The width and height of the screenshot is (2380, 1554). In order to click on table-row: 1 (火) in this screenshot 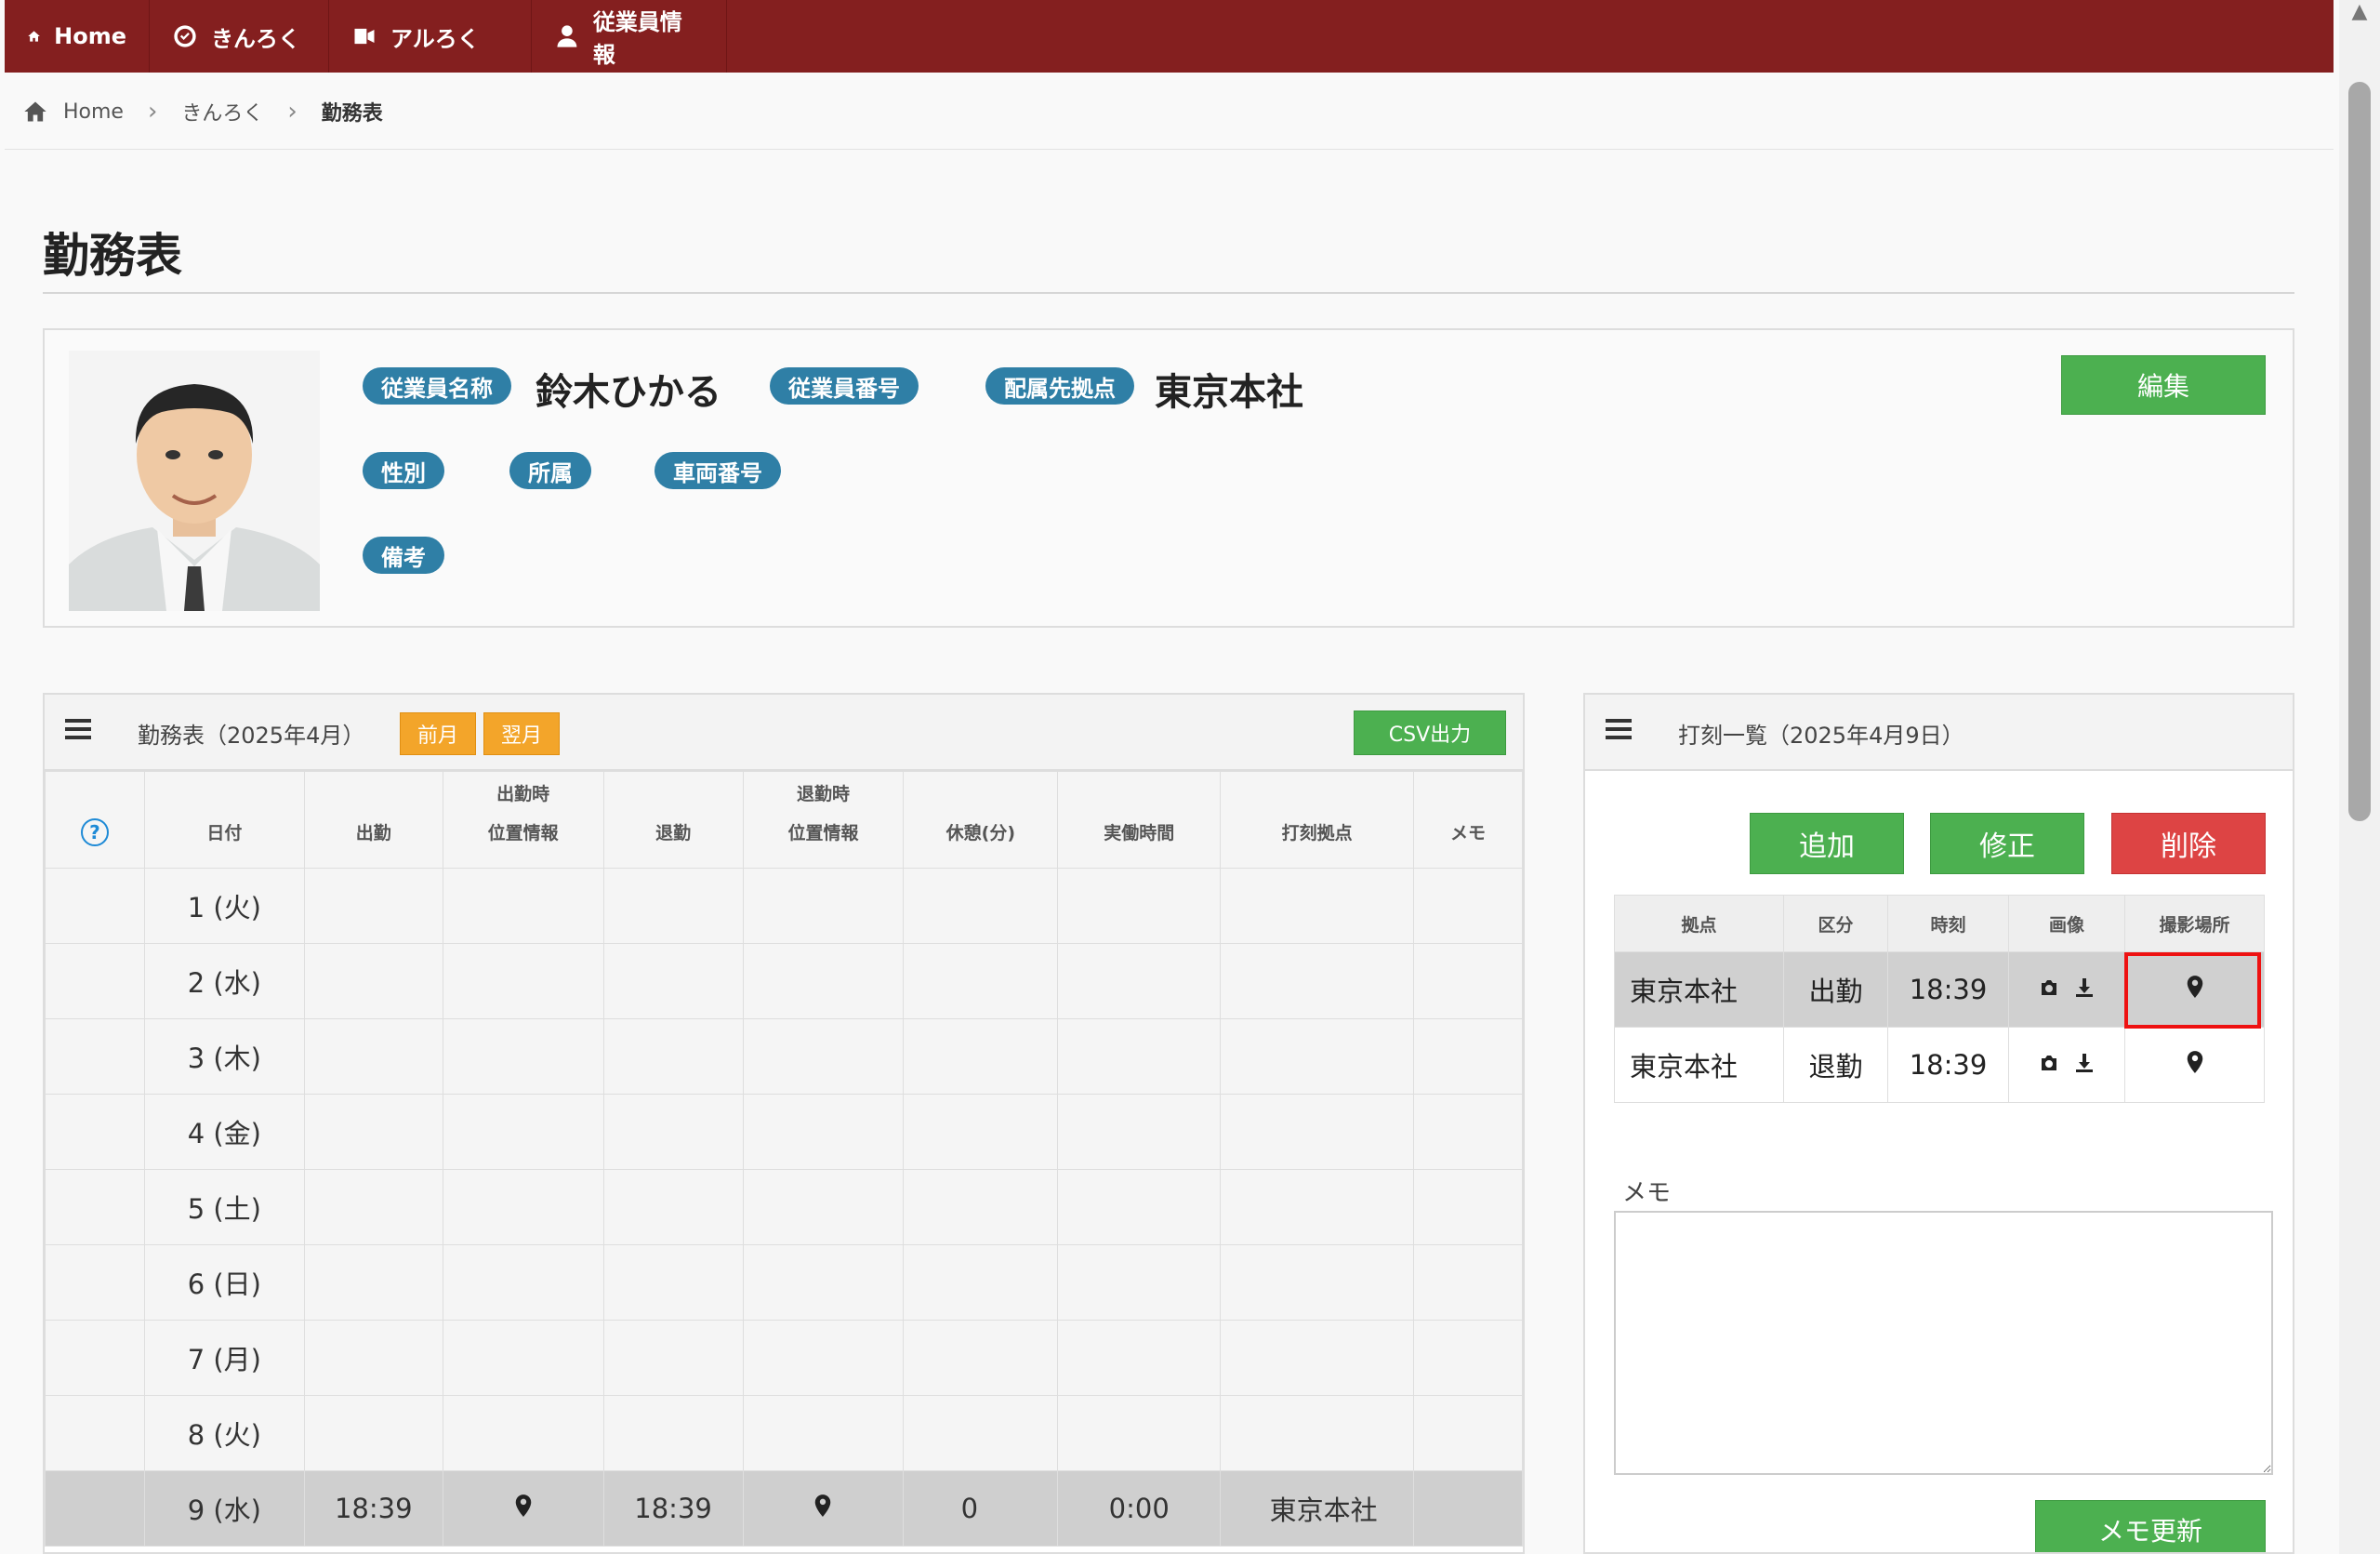, I will do `click(784, 906)`.